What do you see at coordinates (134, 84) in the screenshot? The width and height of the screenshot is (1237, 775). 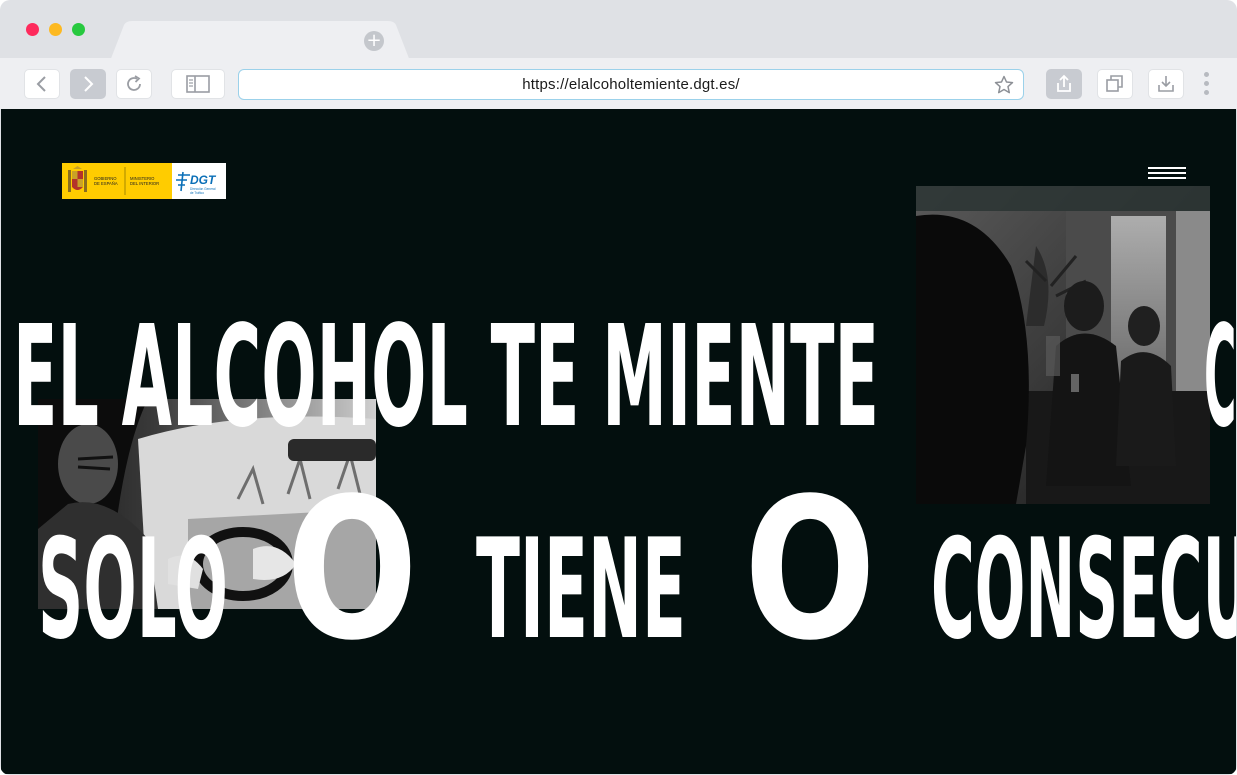 I see `reload-button` at bounding box center [134, 84].